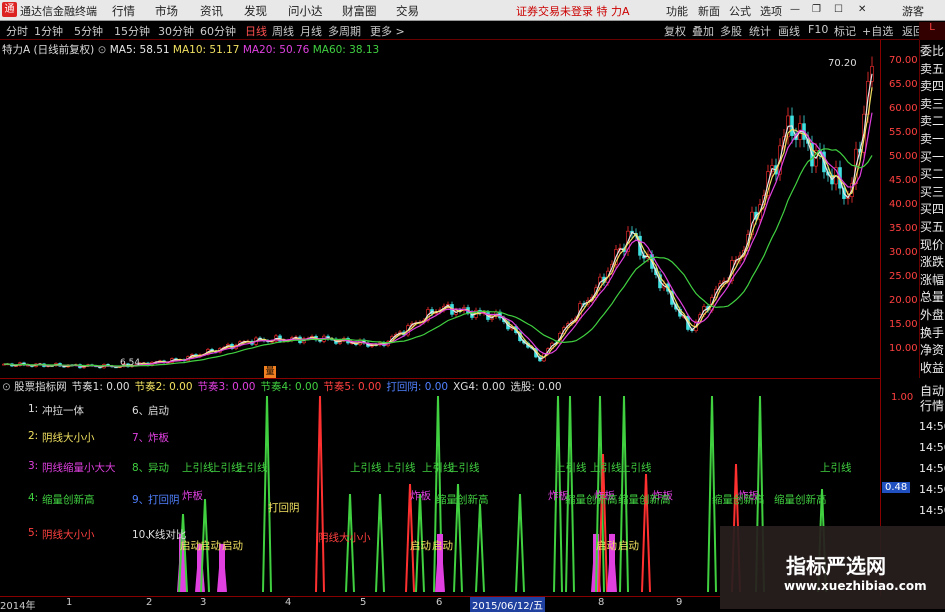 The image size is (945, 612). I want to click on trade-login-status: 证券交易未登录 特 力A, so click(573, 11).